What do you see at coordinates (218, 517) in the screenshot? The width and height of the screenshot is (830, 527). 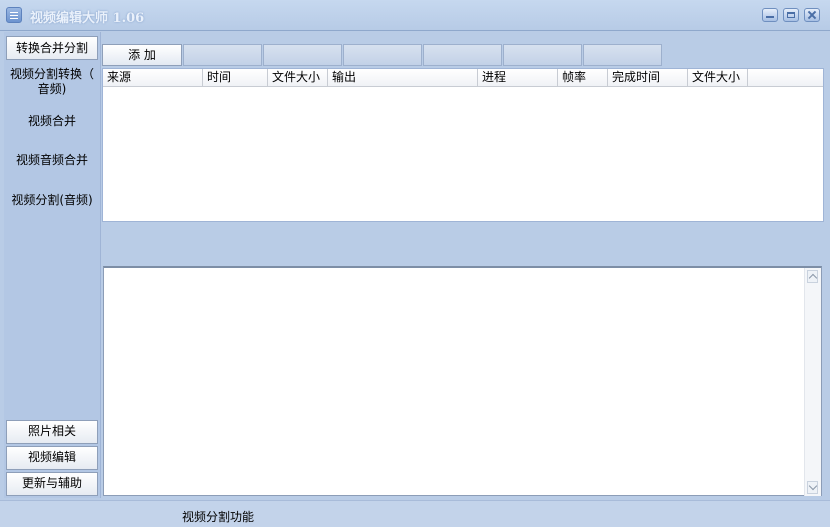 I see `status-text: 视频分割功能` at bounding box center [218, 517].